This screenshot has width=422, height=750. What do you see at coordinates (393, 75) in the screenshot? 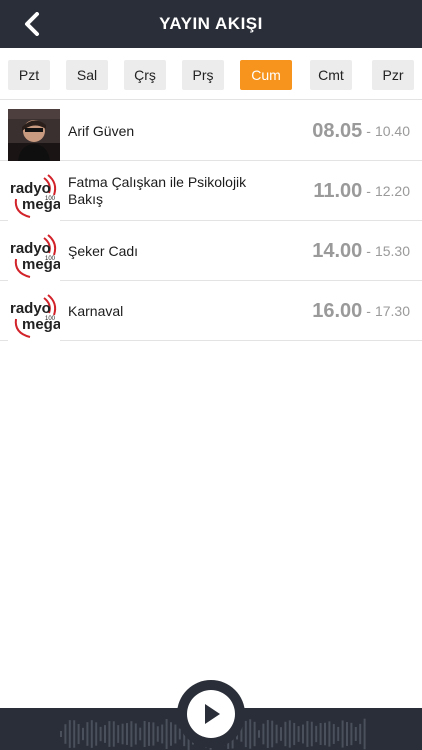
I see `tab-pzr: Pzr` at bounding box center [393, 75].